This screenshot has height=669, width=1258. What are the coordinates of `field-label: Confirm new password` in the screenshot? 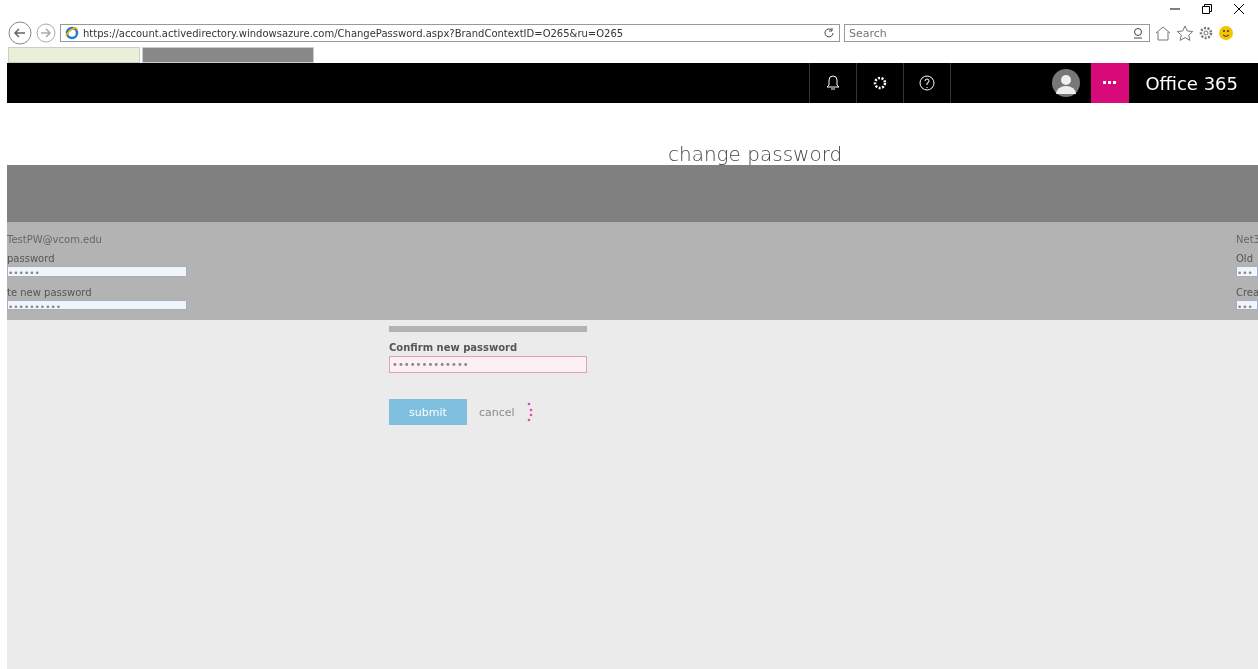 It's located at (454, 347).